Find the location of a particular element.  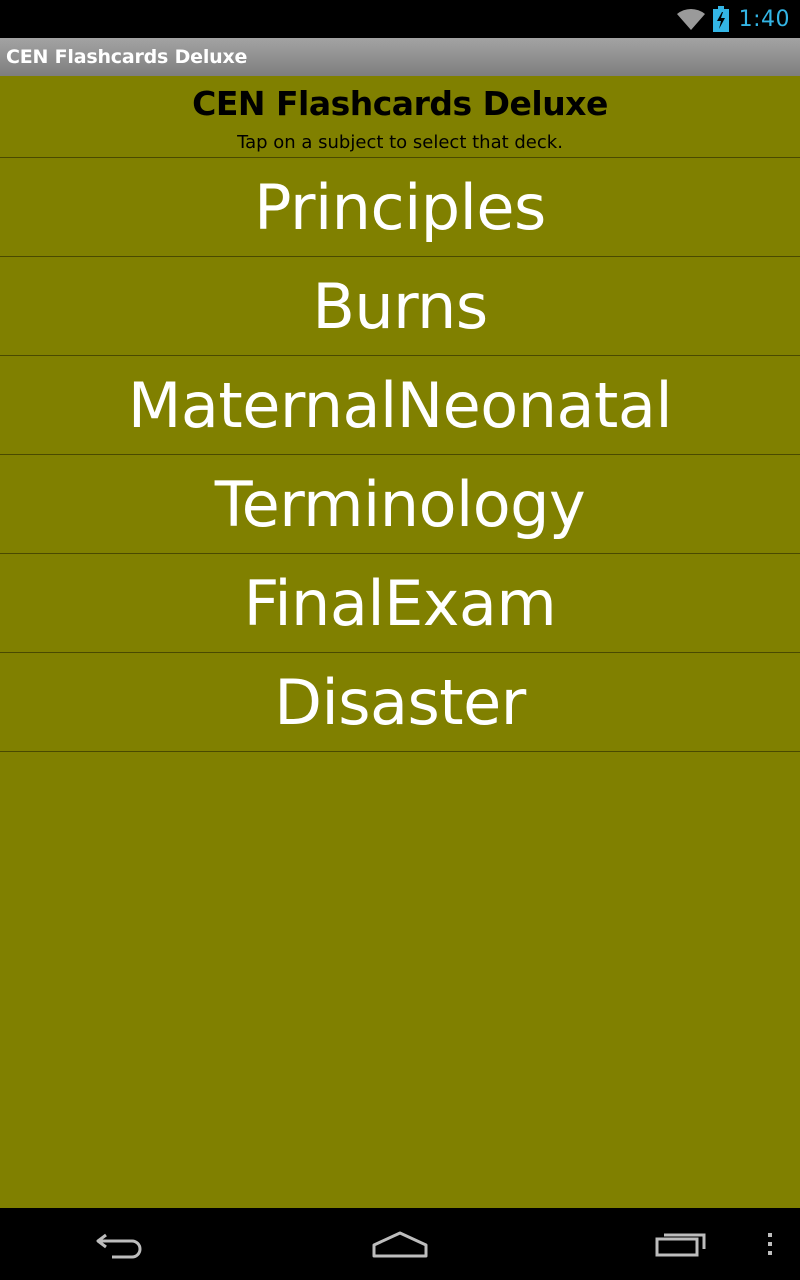

recents-icon is located at coordinates (680, 1245).